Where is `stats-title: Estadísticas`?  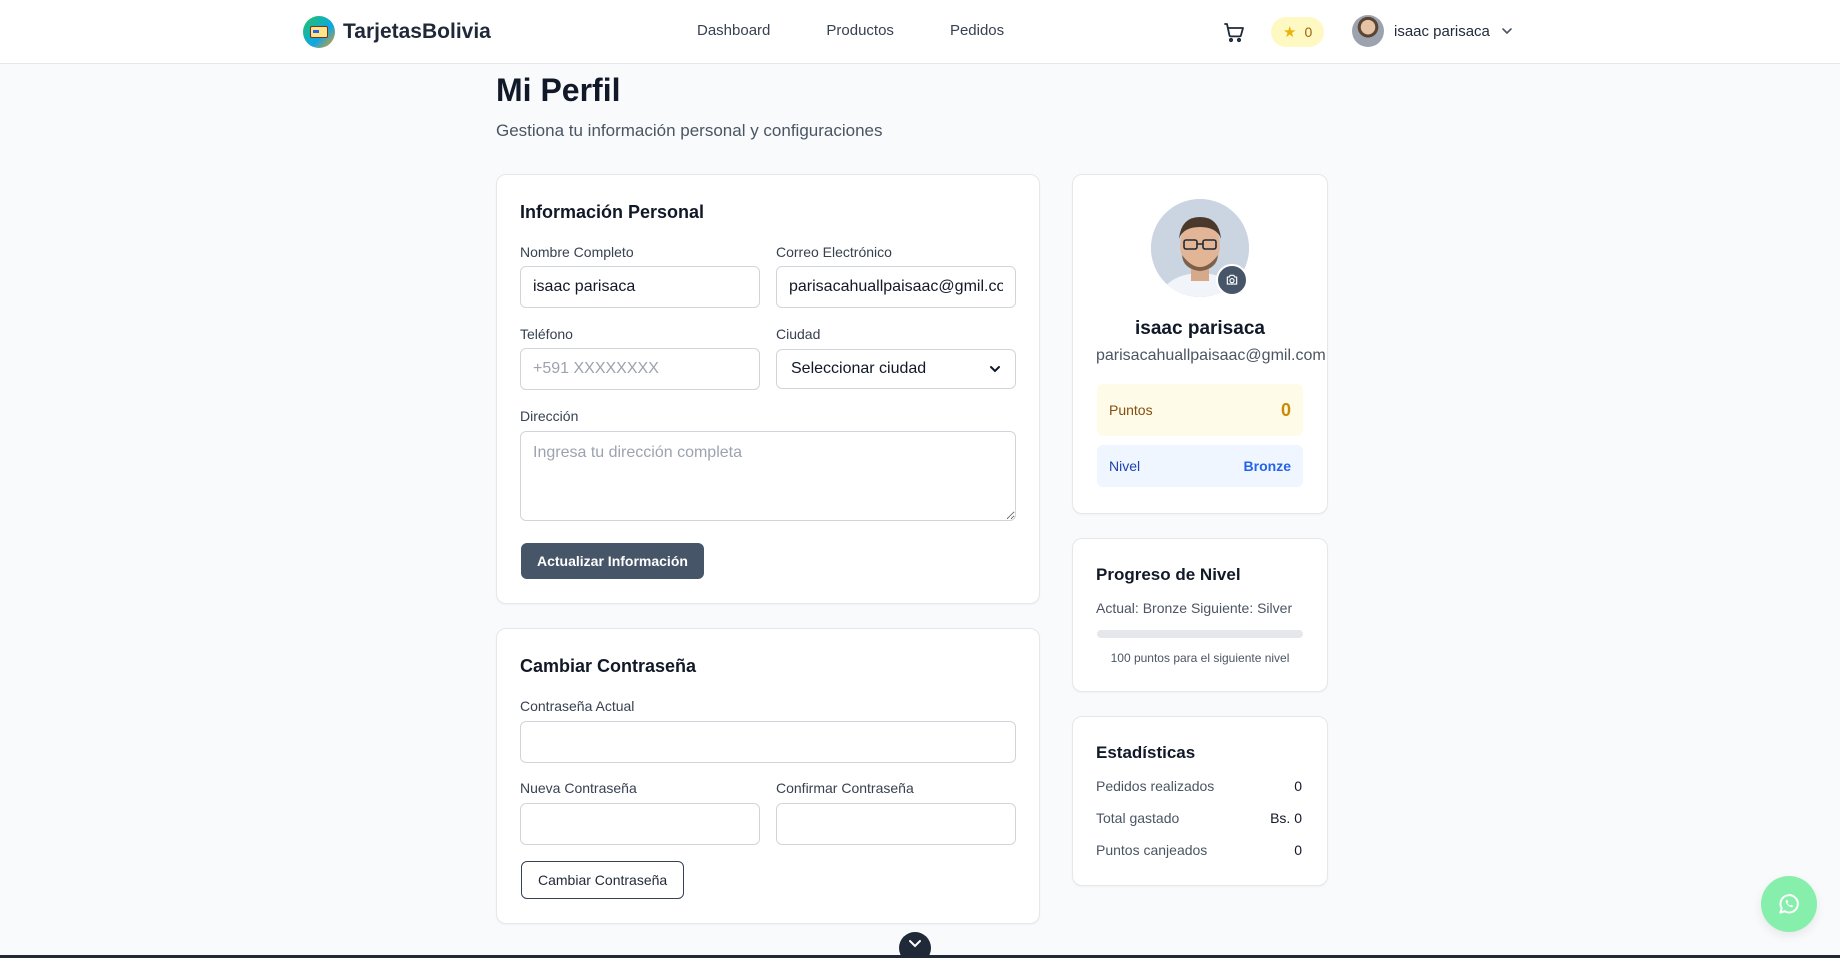 stats-title: Estadísticas is located at coordinates (1146, 752).